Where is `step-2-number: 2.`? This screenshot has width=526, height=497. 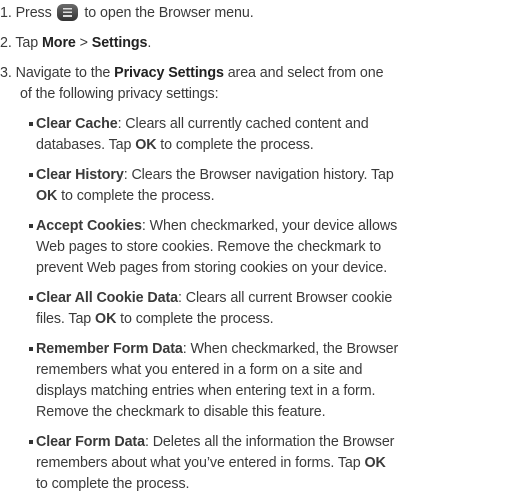
step-2-number: 2. is located at coordinates (6, 43).